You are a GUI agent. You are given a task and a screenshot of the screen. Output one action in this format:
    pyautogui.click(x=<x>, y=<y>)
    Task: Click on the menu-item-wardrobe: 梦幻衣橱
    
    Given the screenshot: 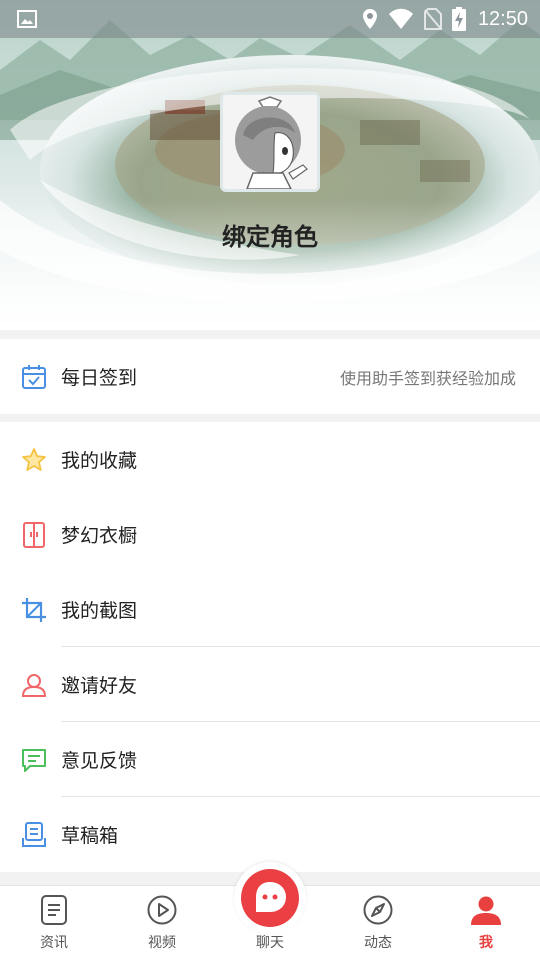 What is the action you would take?
    pyautogui.click(x=270, y=534)
    